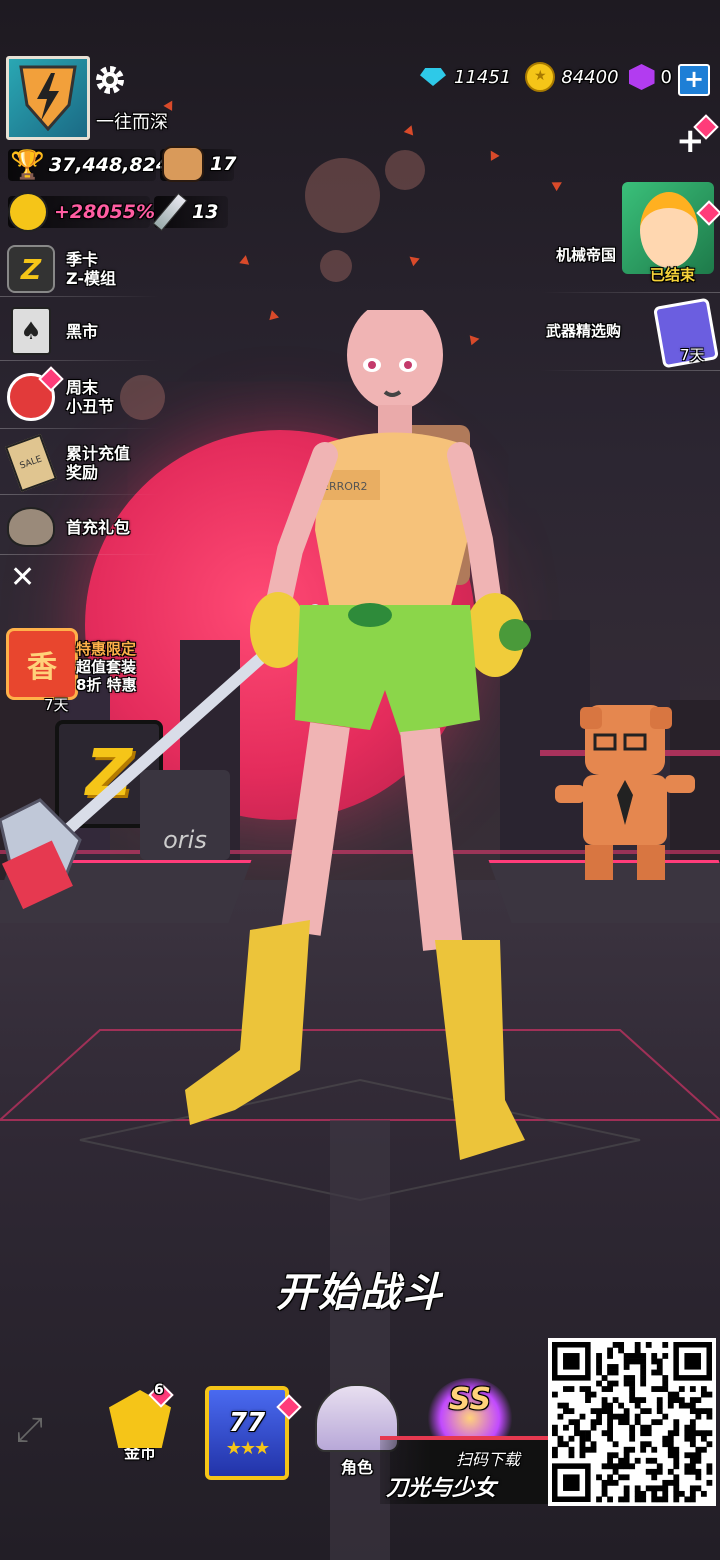  I want to click on lightning-shield-icon, so click(48, 98).